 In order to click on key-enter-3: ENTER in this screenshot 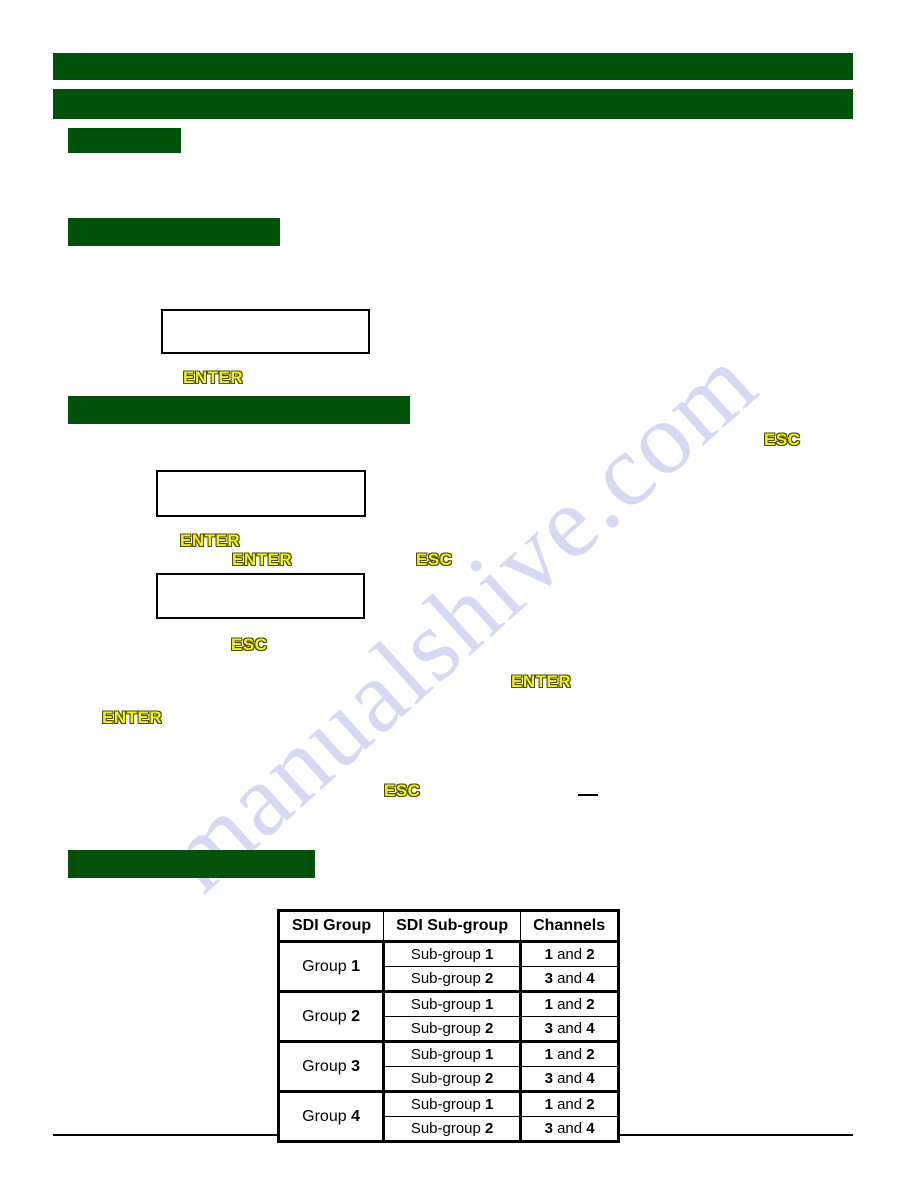, I will do `click(262, 559)`.